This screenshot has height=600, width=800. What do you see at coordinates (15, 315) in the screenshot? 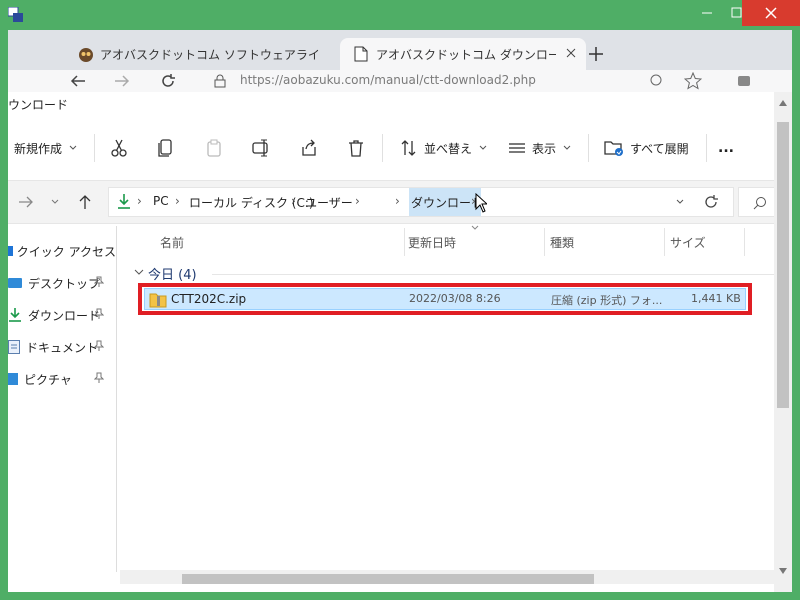
I see `download-icon` at bounding box center [15, 315].